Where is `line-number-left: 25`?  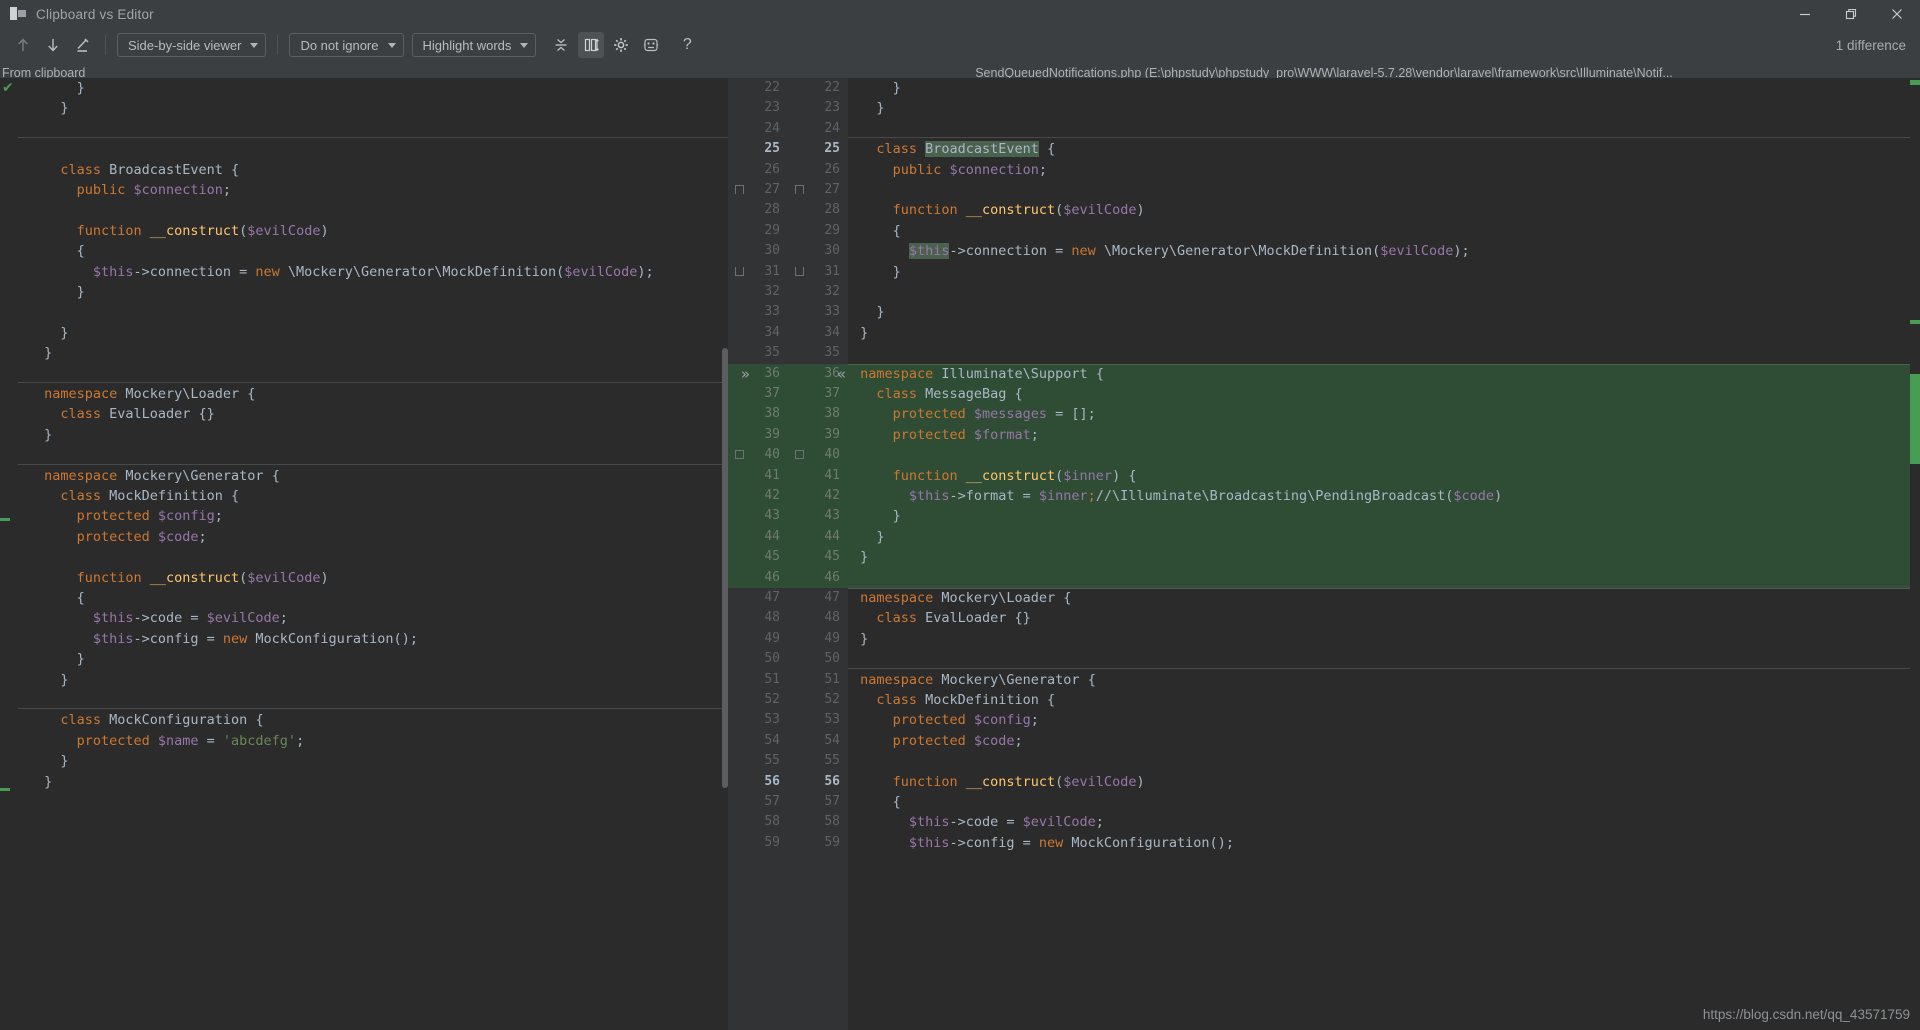
line-number-left: 25 is located at coordinates (772, 149).